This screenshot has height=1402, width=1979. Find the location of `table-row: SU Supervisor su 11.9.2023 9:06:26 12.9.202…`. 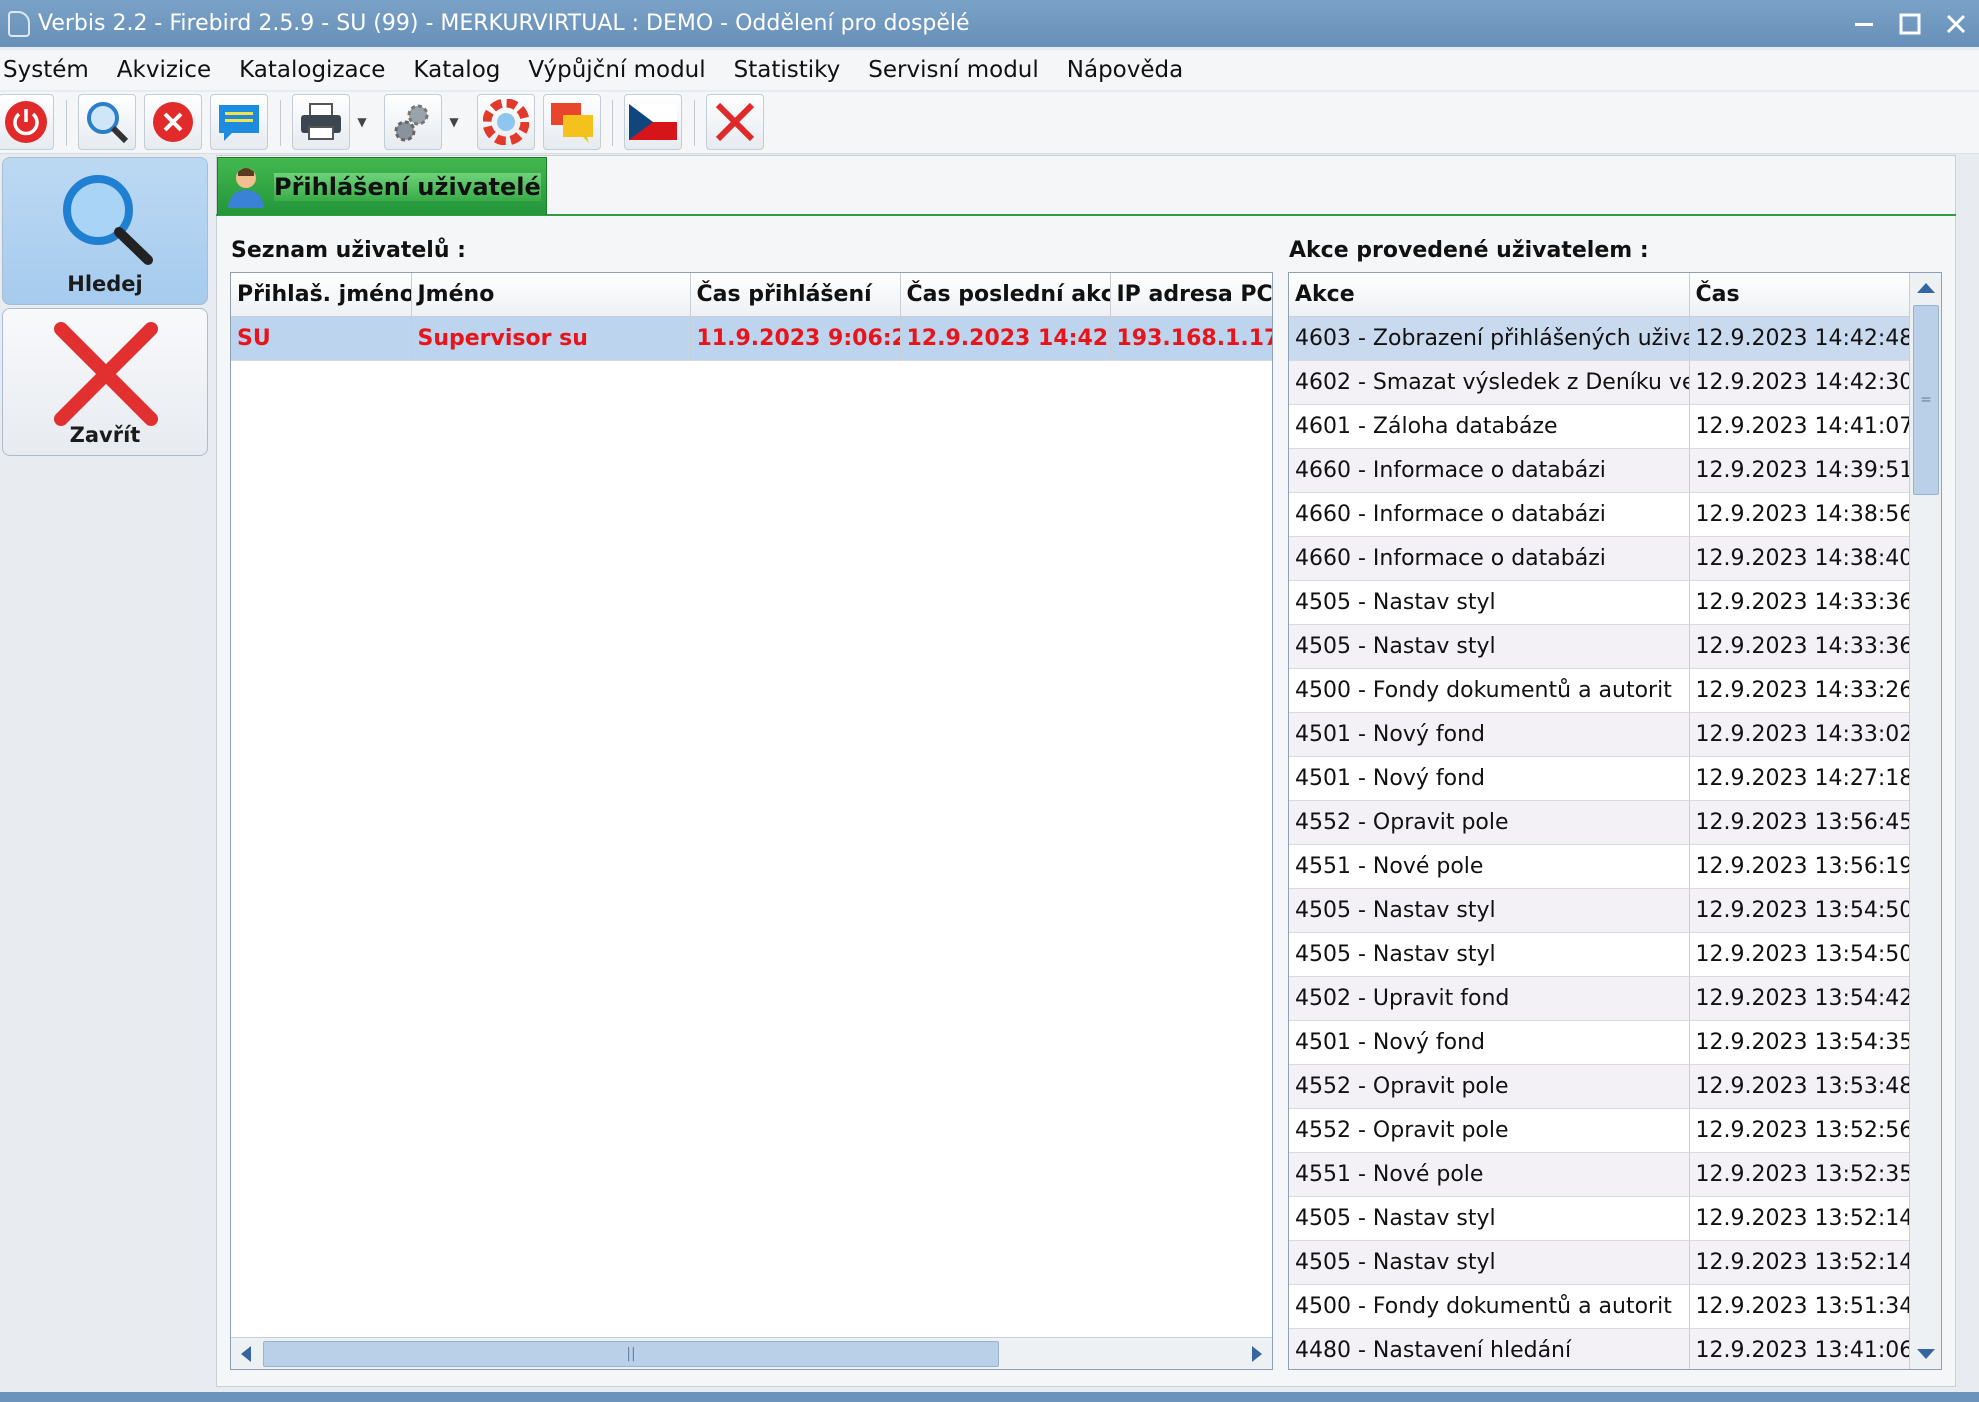

table-row: SU Supervisor su 11.9.2023 9:06:26 12.9.202… is located at coordinates (751, 338).